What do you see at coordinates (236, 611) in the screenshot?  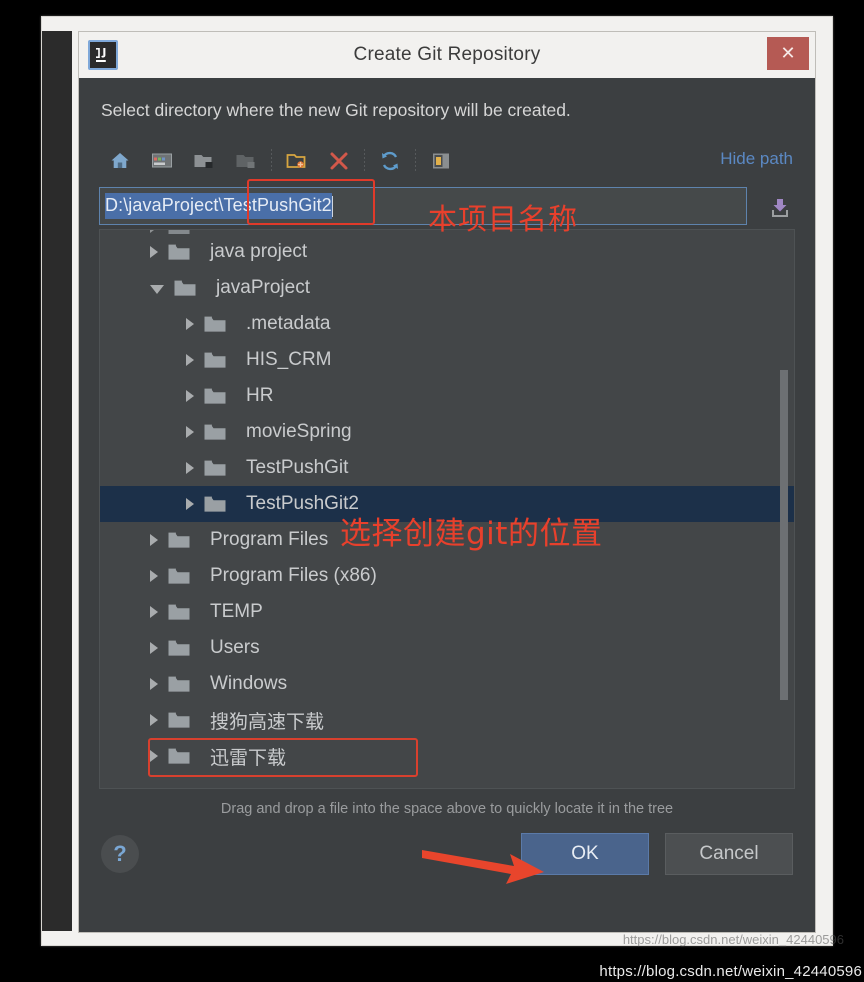 I see `tree-row-label: TEMP` at bounding box center [236, 611].